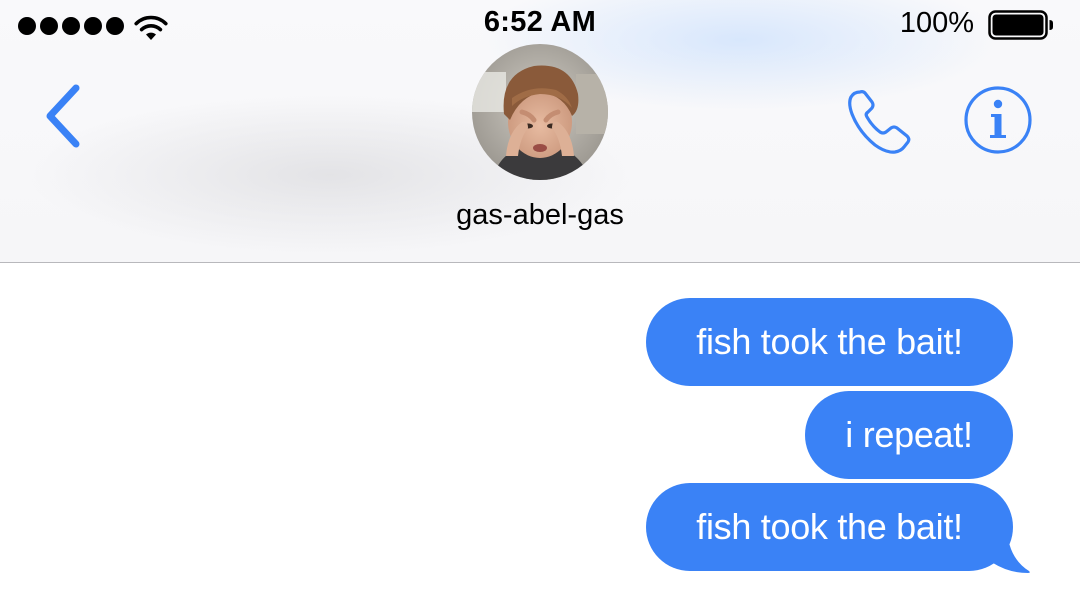 The height and width of the screenshot is (605, 1080). I want to click on battery-percentage: 100%, so click(936, 23).